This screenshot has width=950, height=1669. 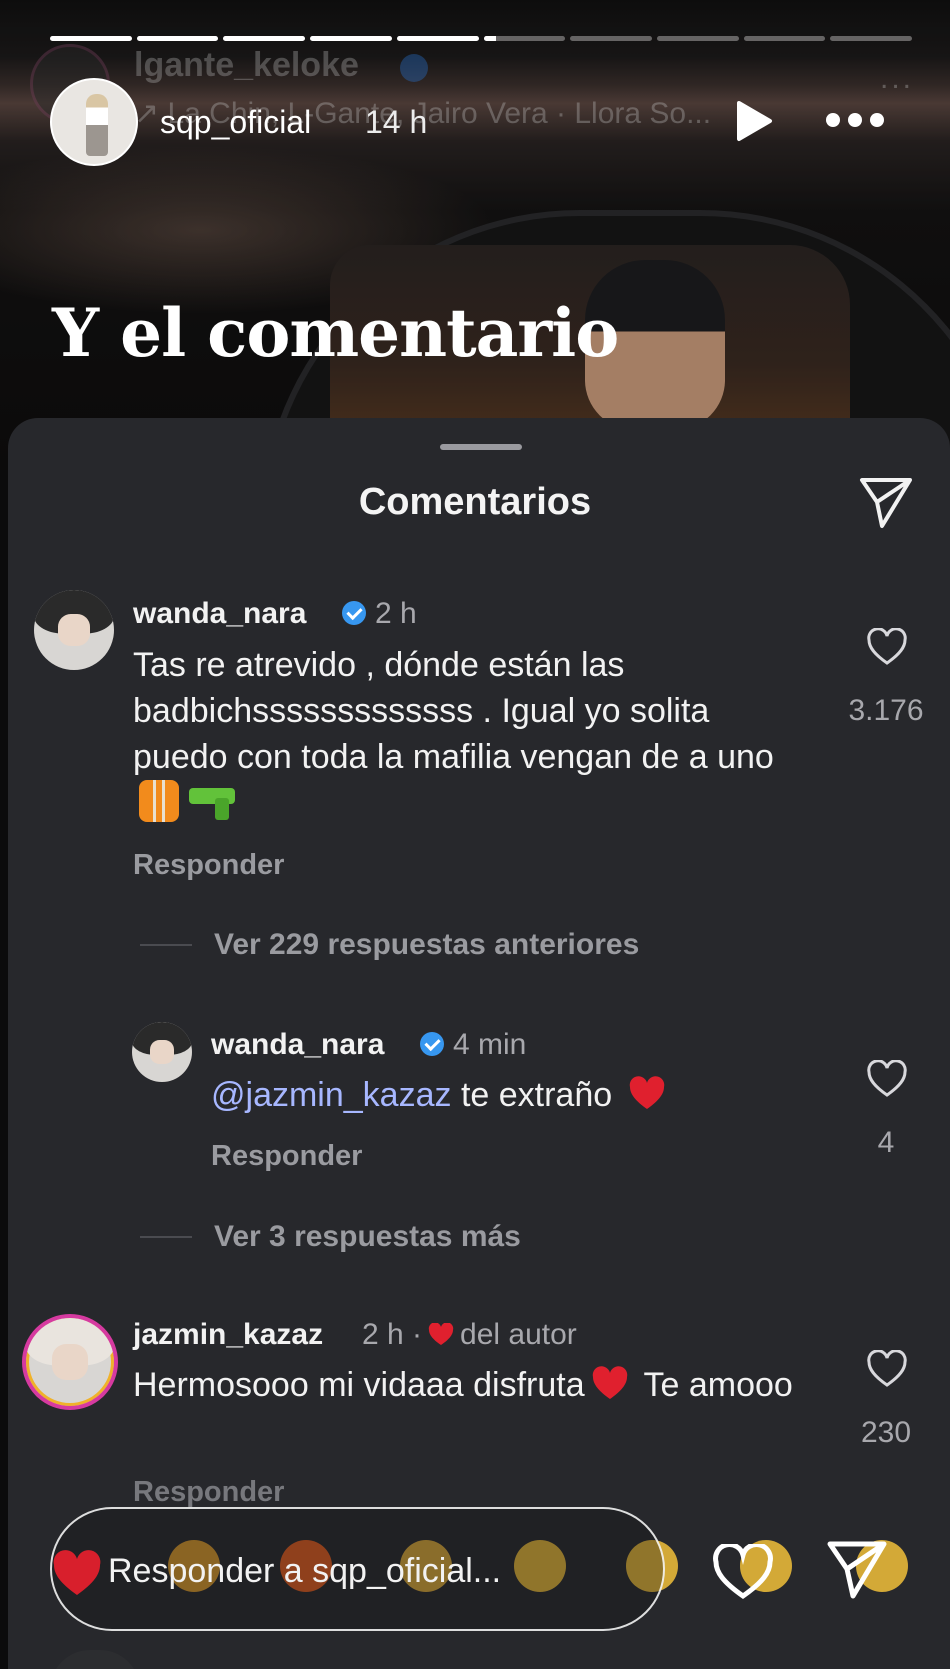 What do you see at coordinates (426, 945) in the screenshot?
I see `view-previous-replies-link: Ver 229 respuestas anteriores` at bounding box center [426, 945].